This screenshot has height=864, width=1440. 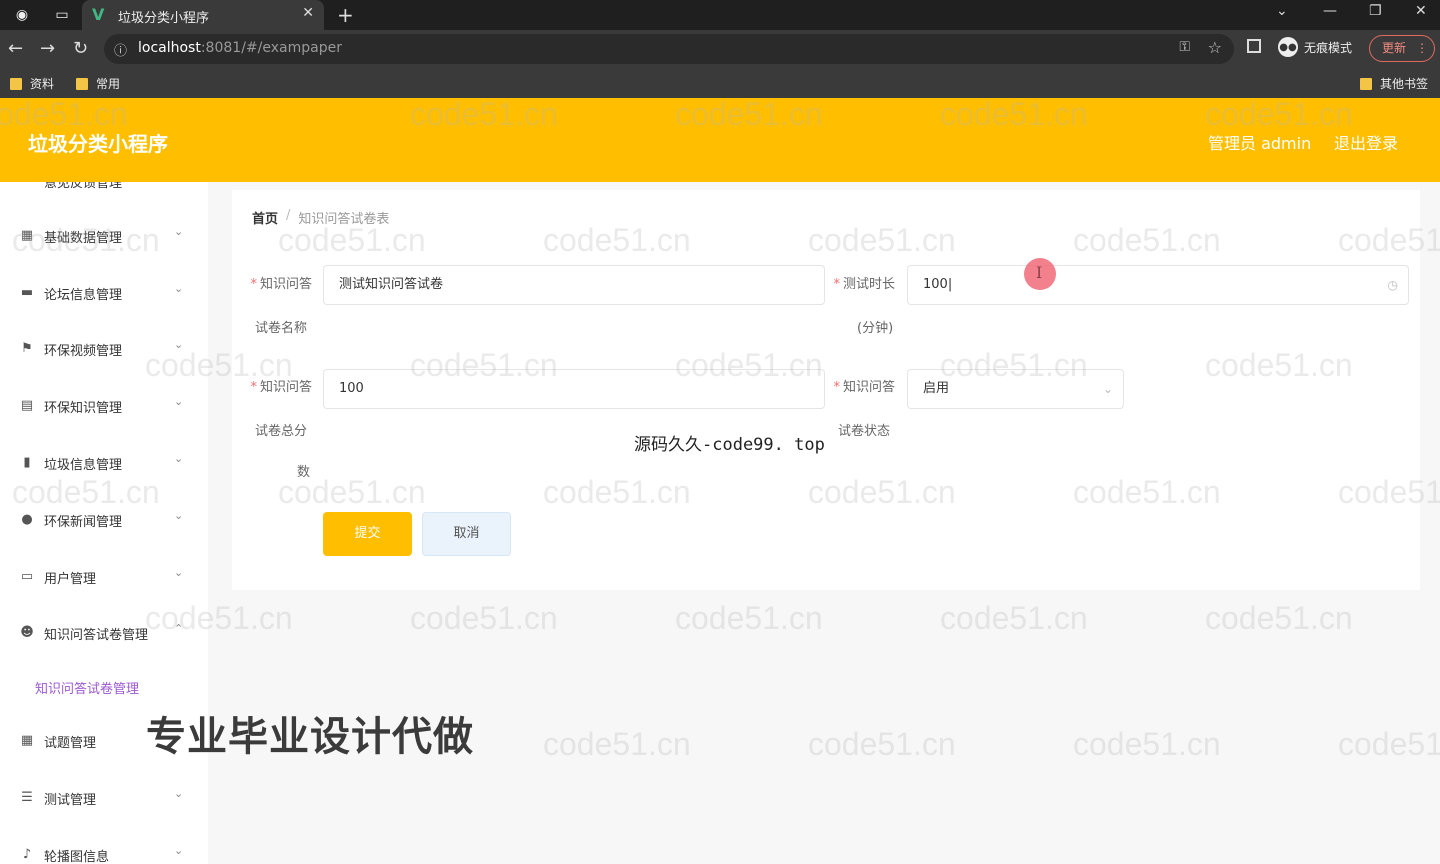 I want to click on duration-sublabel: (分钟), so click(x=875, y=328).